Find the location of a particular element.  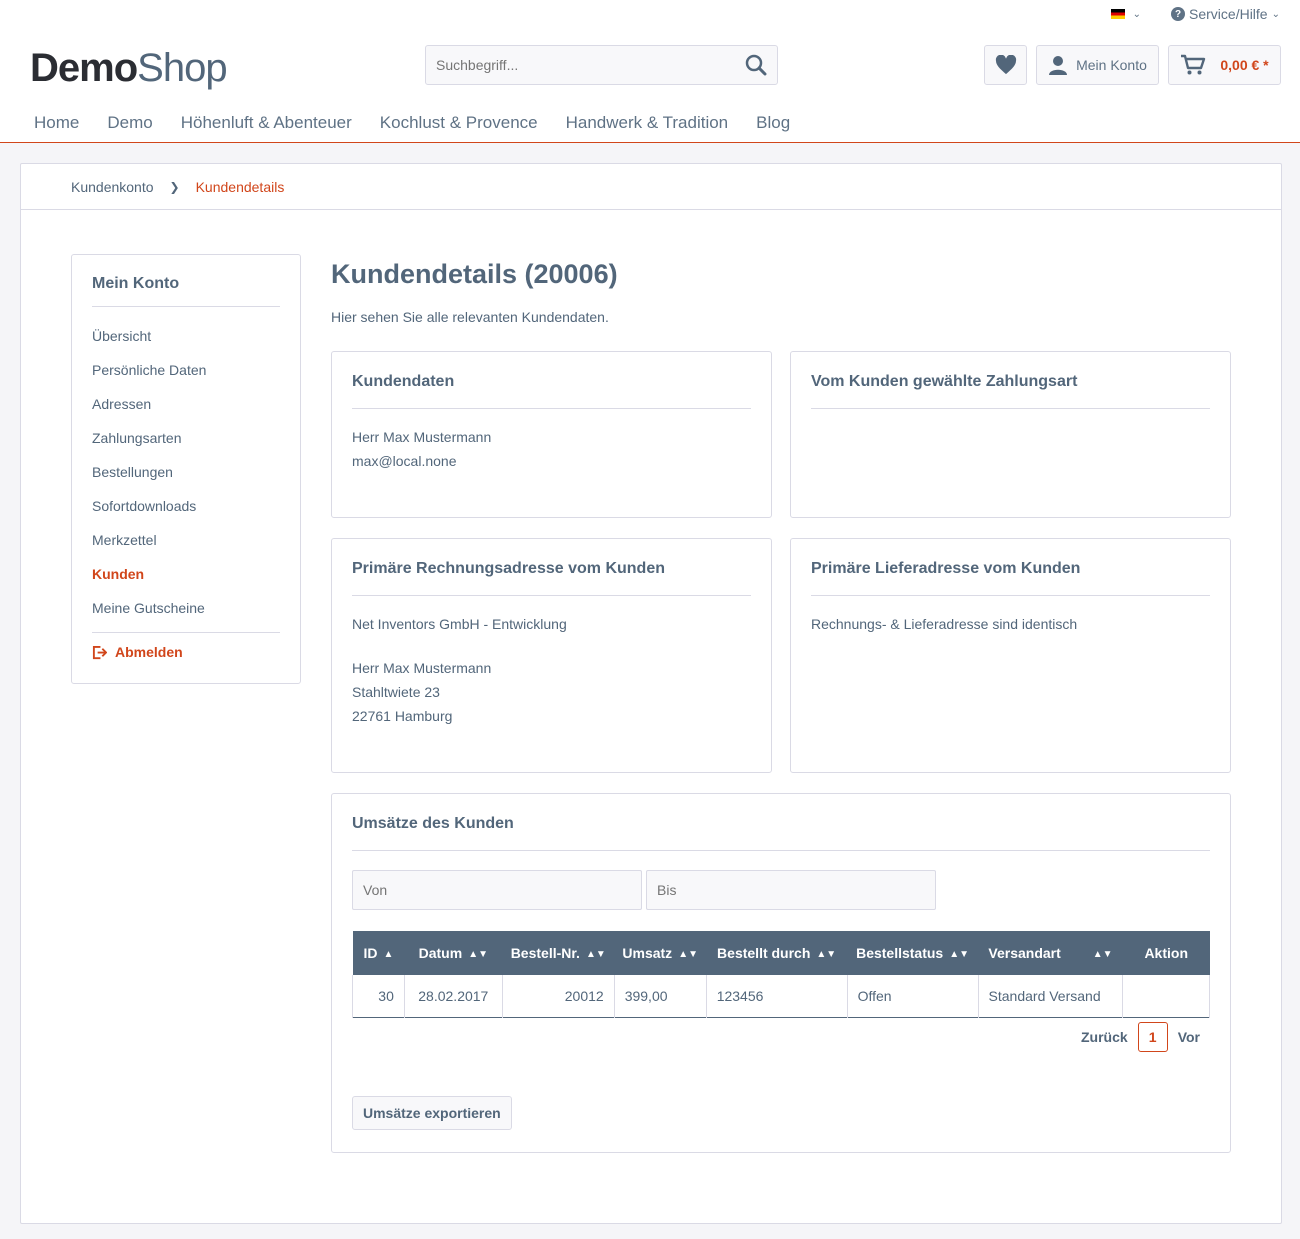

logo-shop: Shop is located at coordinates (182, 68).